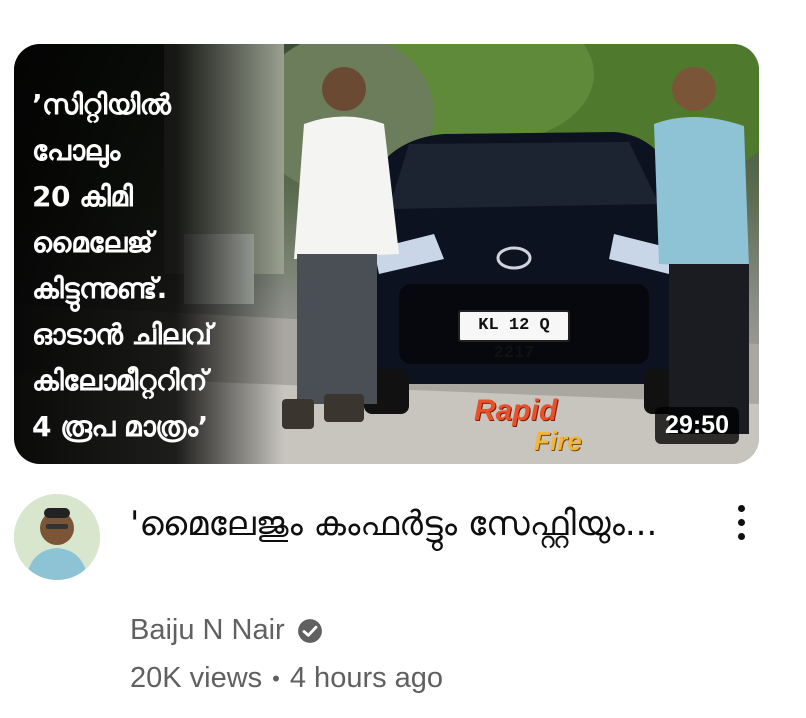 The width and height of the screenshot is (806, 718). What do you see at coordinates (558, 441) in the screenshot?
I see `rapid-fire-logo-fire: Fire` at bounding box center [558, 441].